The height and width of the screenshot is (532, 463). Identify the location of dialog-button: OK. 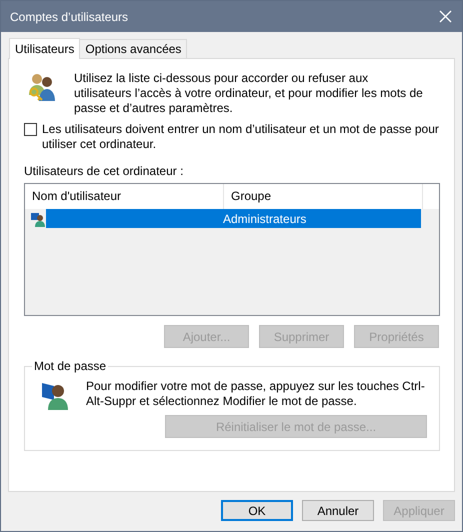
(257, 510).